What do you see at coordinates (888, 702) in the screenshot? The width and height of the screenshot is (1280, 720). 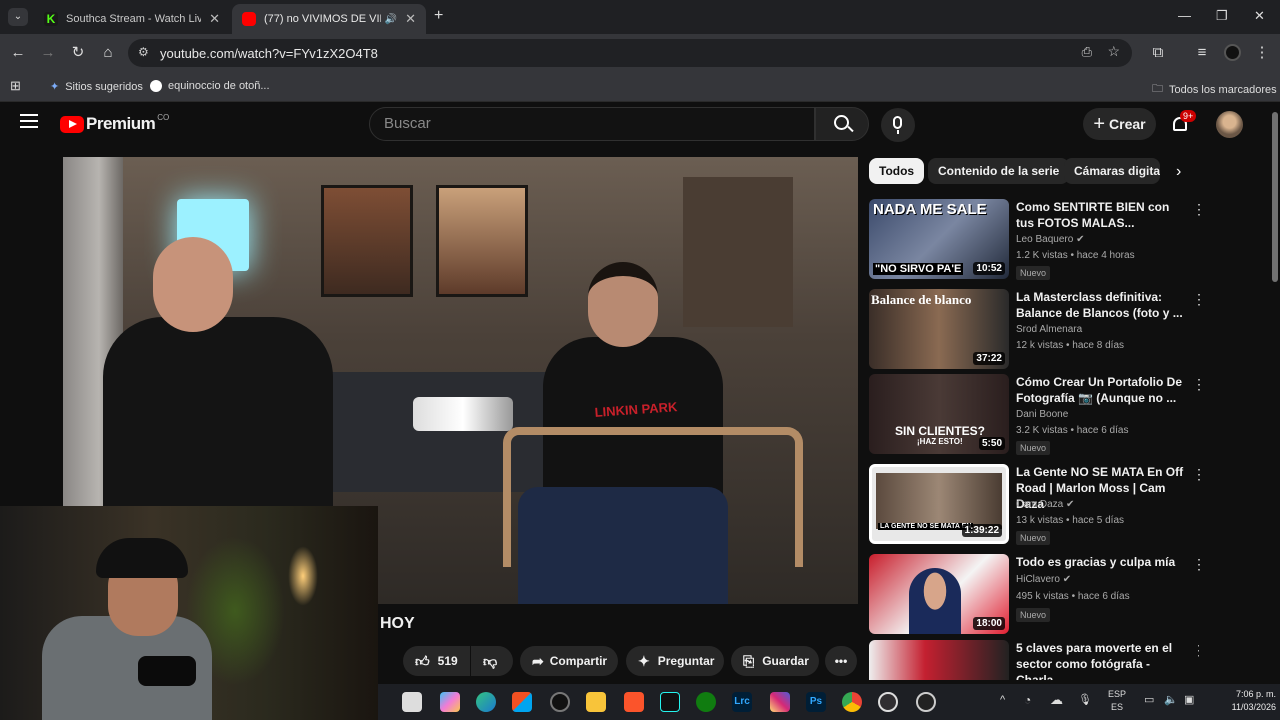 I see `obs-icon` at bounding box center [888, 702].